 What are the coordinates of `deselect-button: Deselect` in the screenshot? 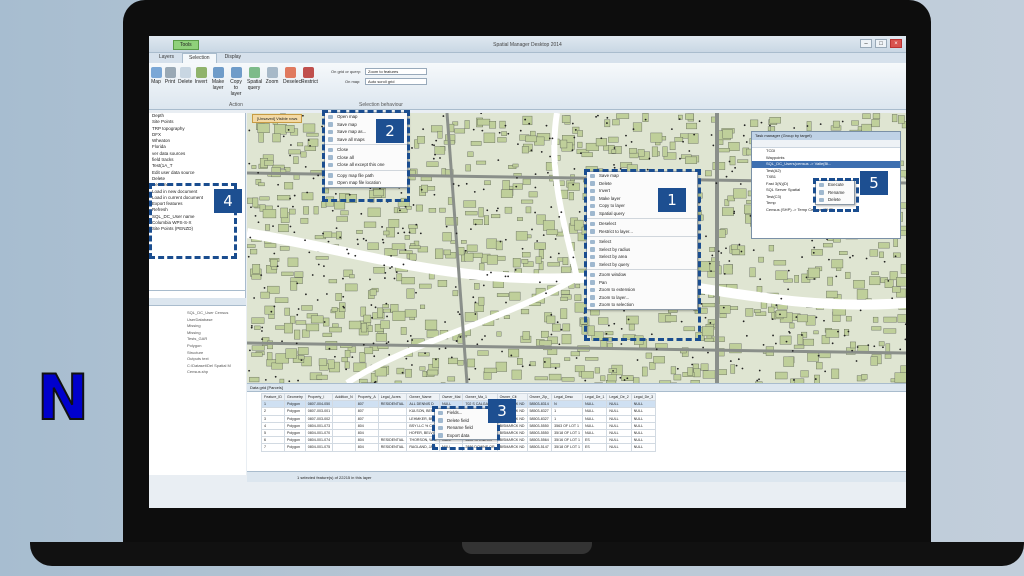 It's located at (292, 76).